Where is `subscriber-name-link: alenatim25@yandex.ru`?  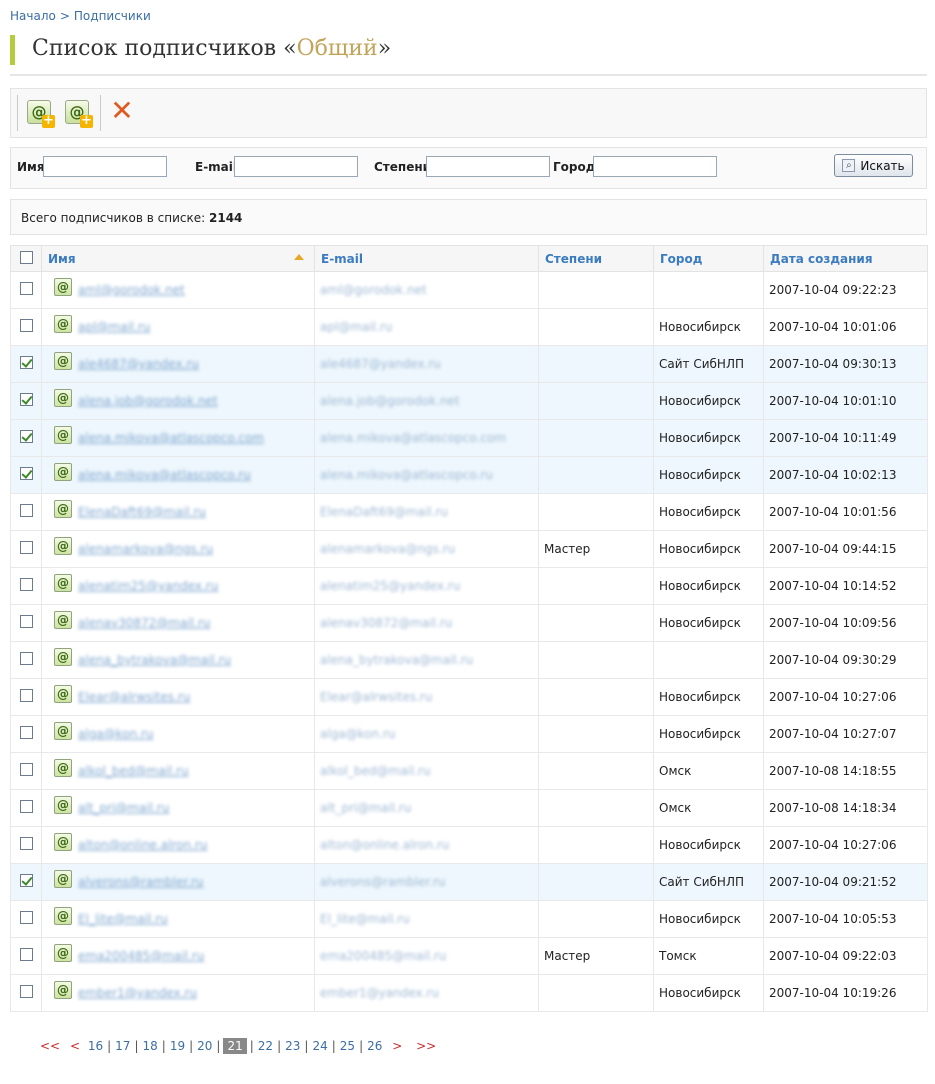
subscriber-name-link: alenatim25@yandex.ru is located at coordinates (148, 586).